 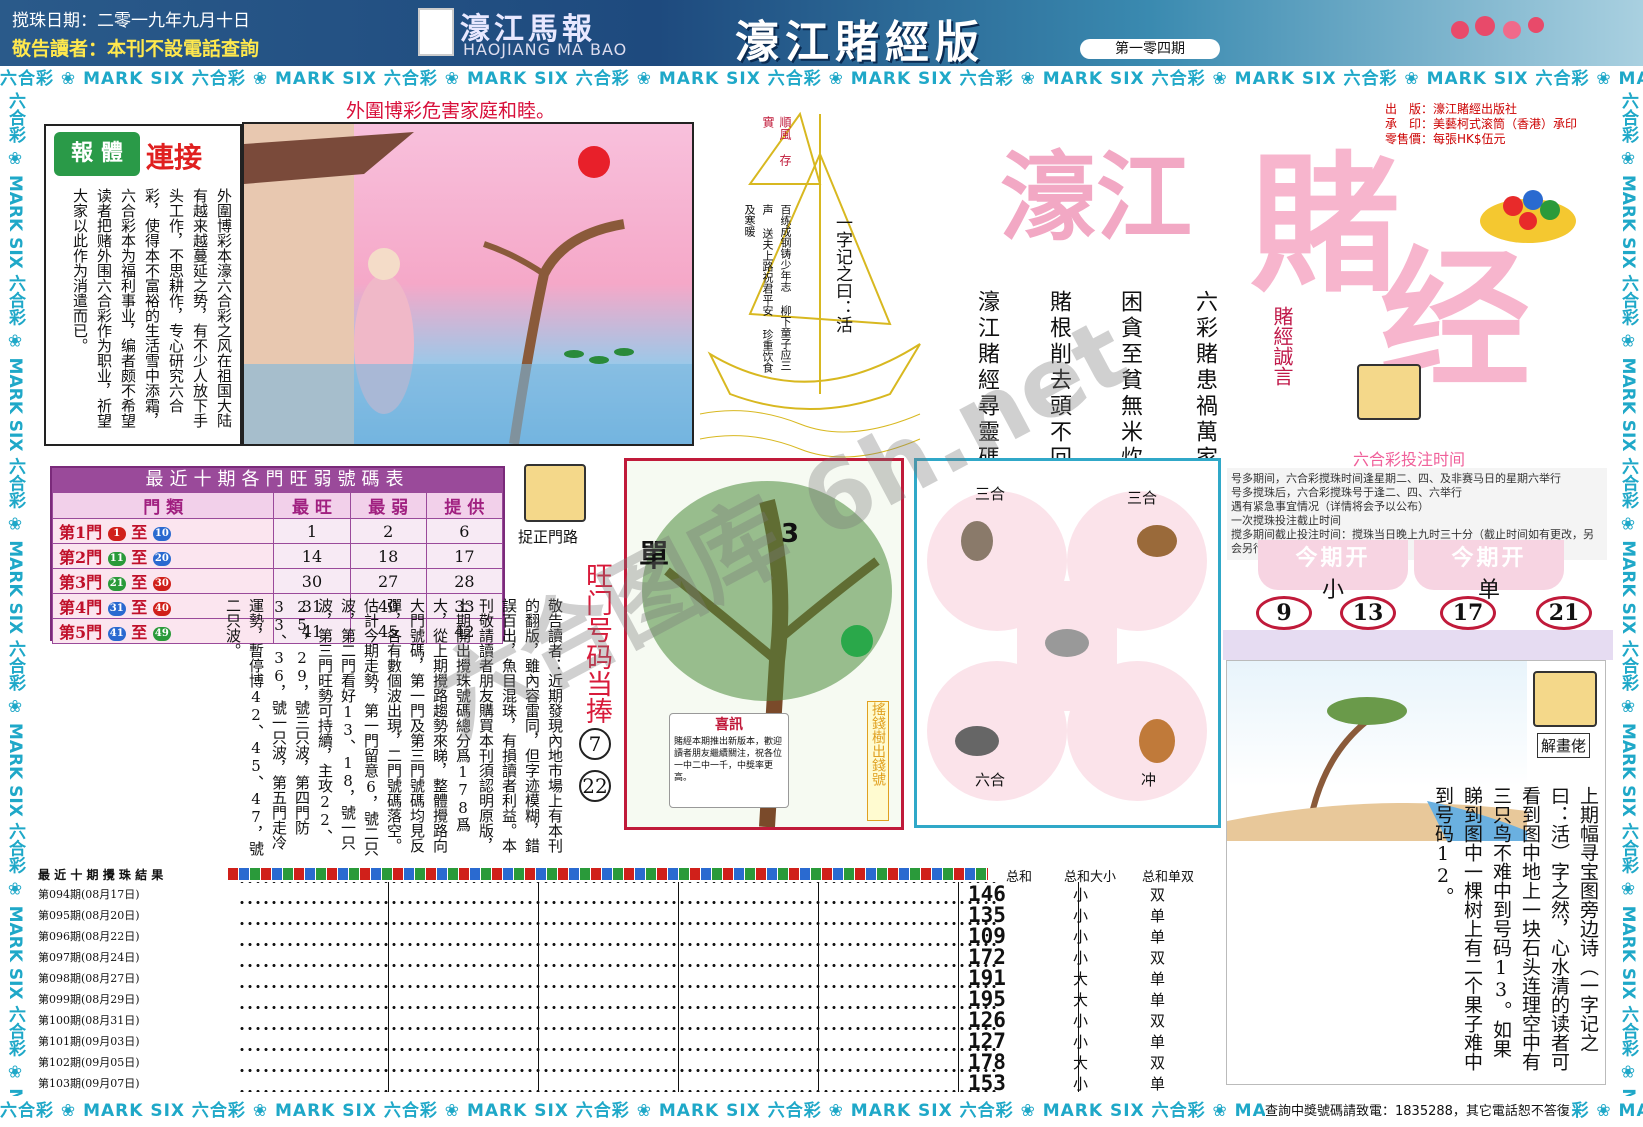 I want to click on ball-to: 30, so click(x=161, y=583).